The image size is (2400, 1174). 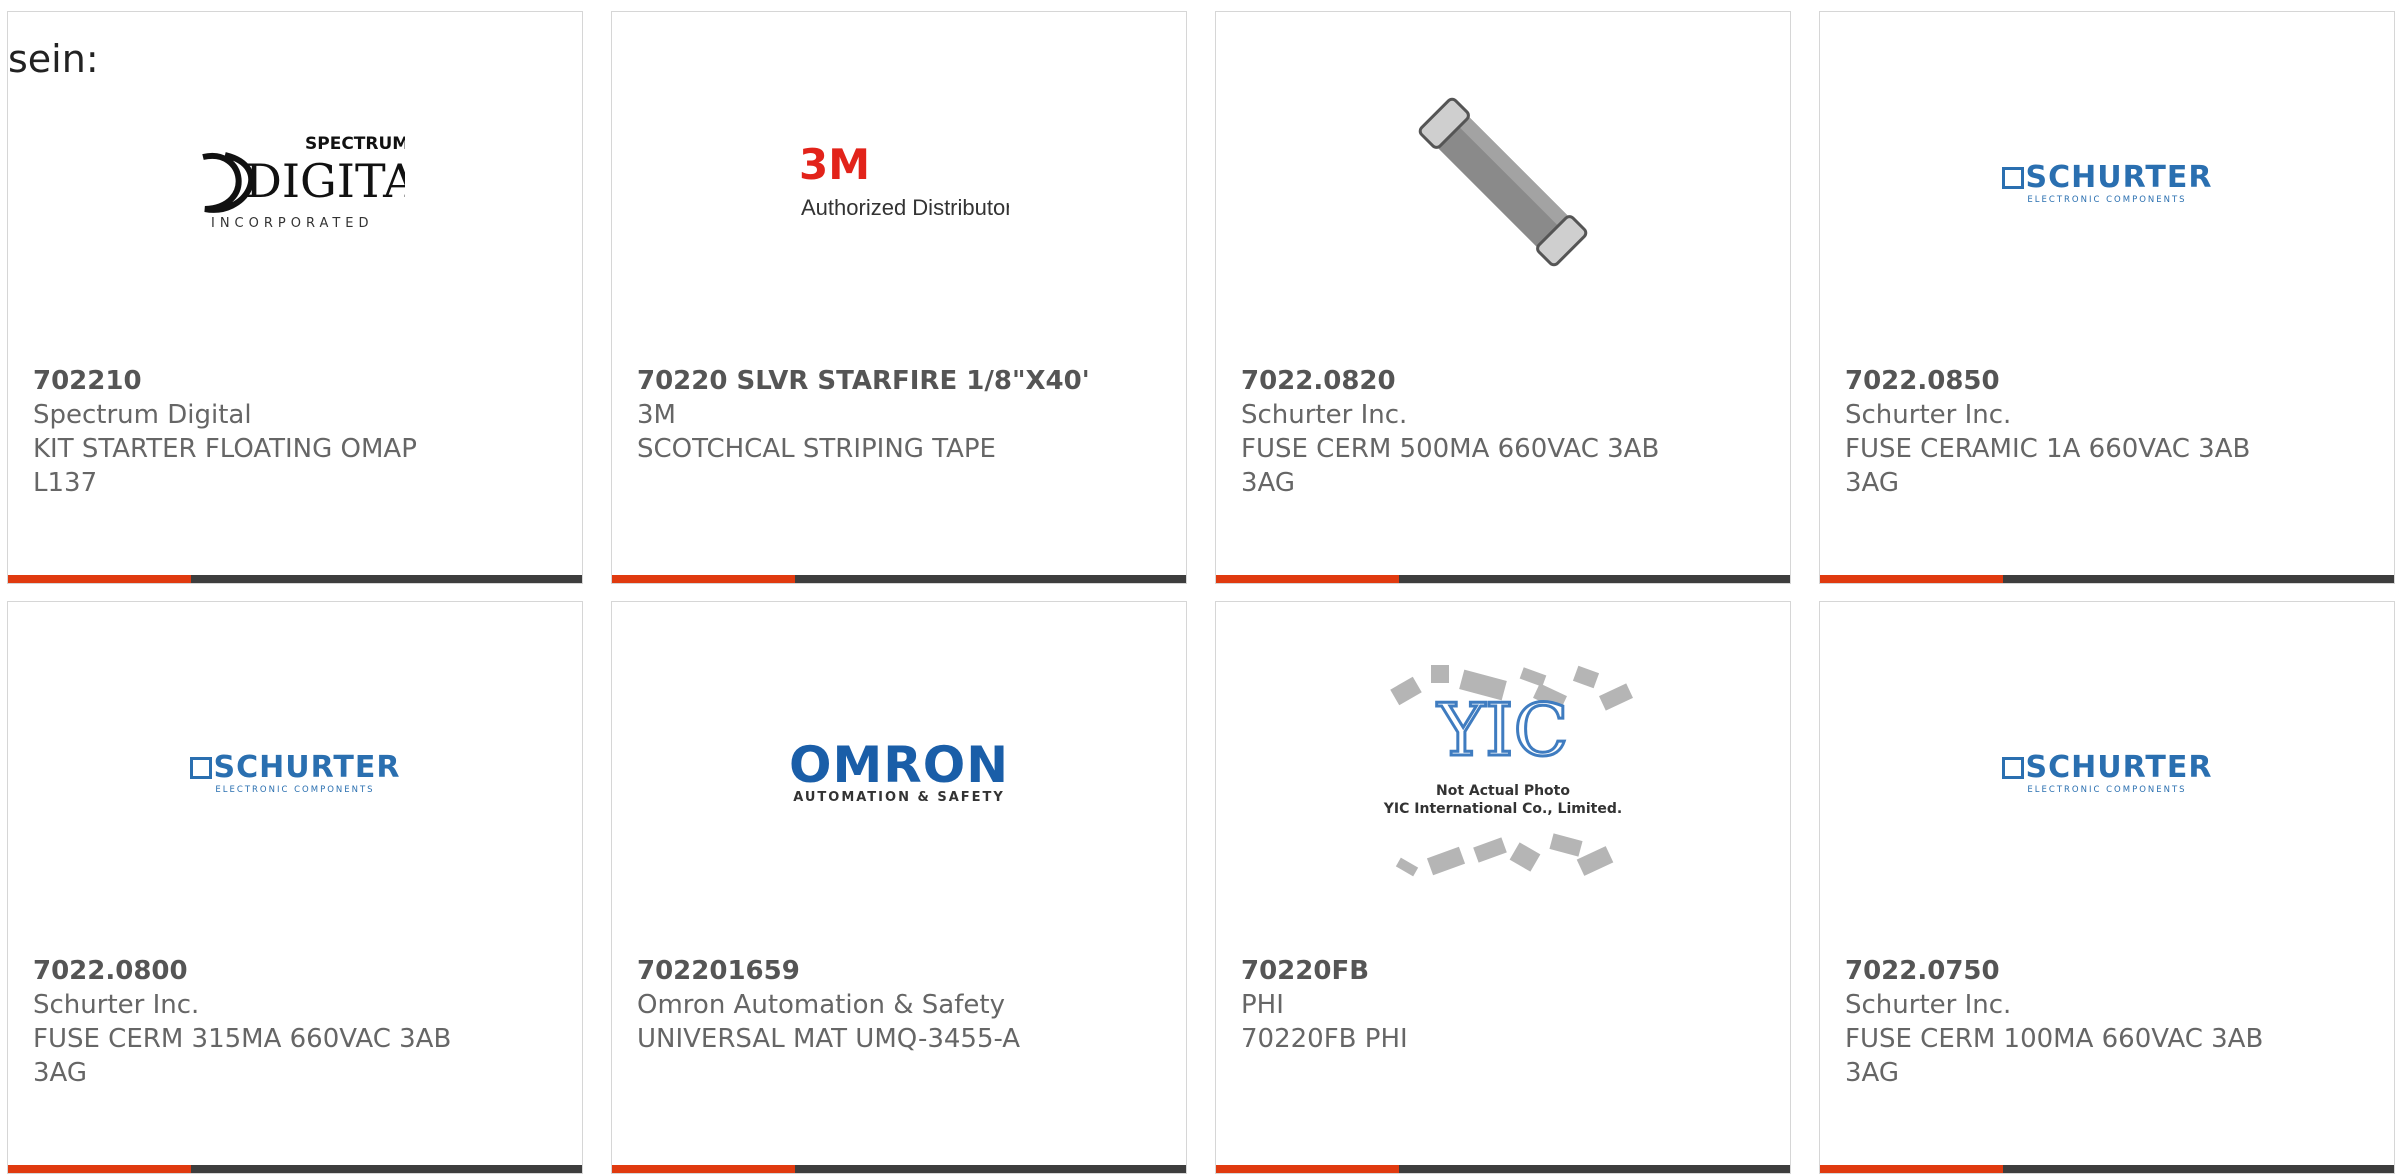 What do you see at coordinates (242, 1039) in the screenshot?
I see `description: FUSE CERM 315MA 660VAC 3AB` at bounding box center [242, 1039].